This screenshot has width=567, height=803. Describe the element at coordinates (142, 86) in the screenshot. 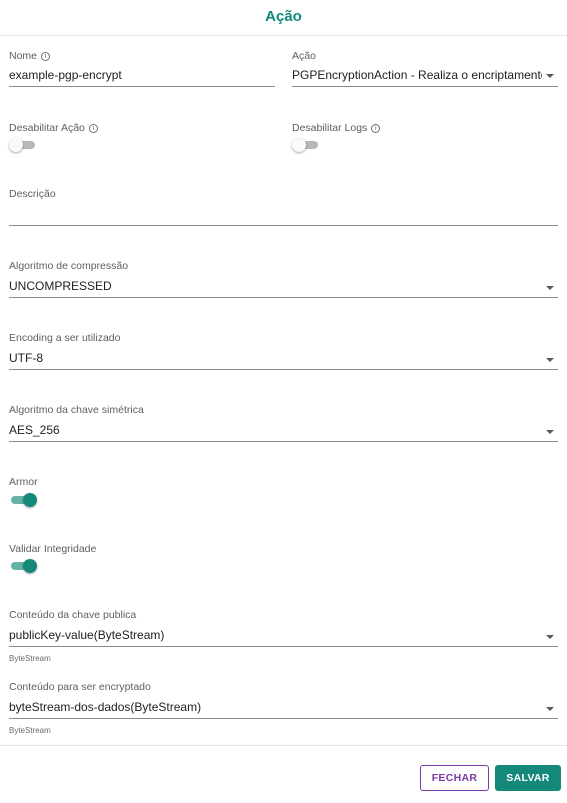

I see `nome-underline` at that location.